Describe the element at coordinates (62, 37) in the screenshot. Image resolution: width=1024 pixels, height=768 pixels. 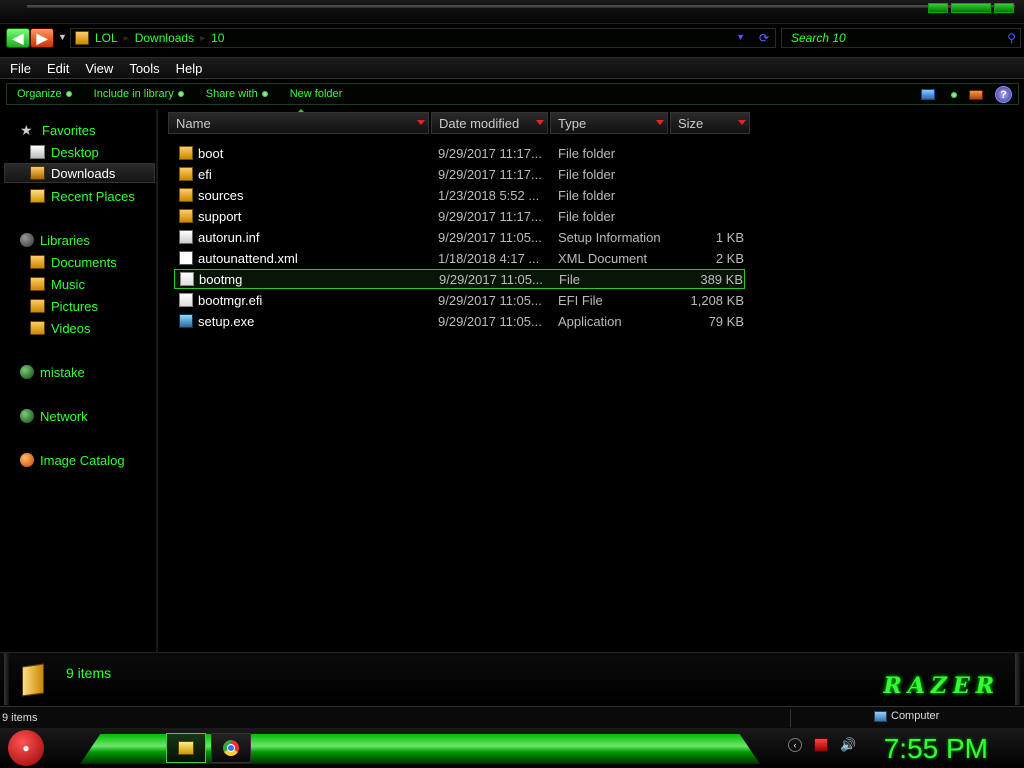
I see `recent-pages-dropdown: ▼` at that location.